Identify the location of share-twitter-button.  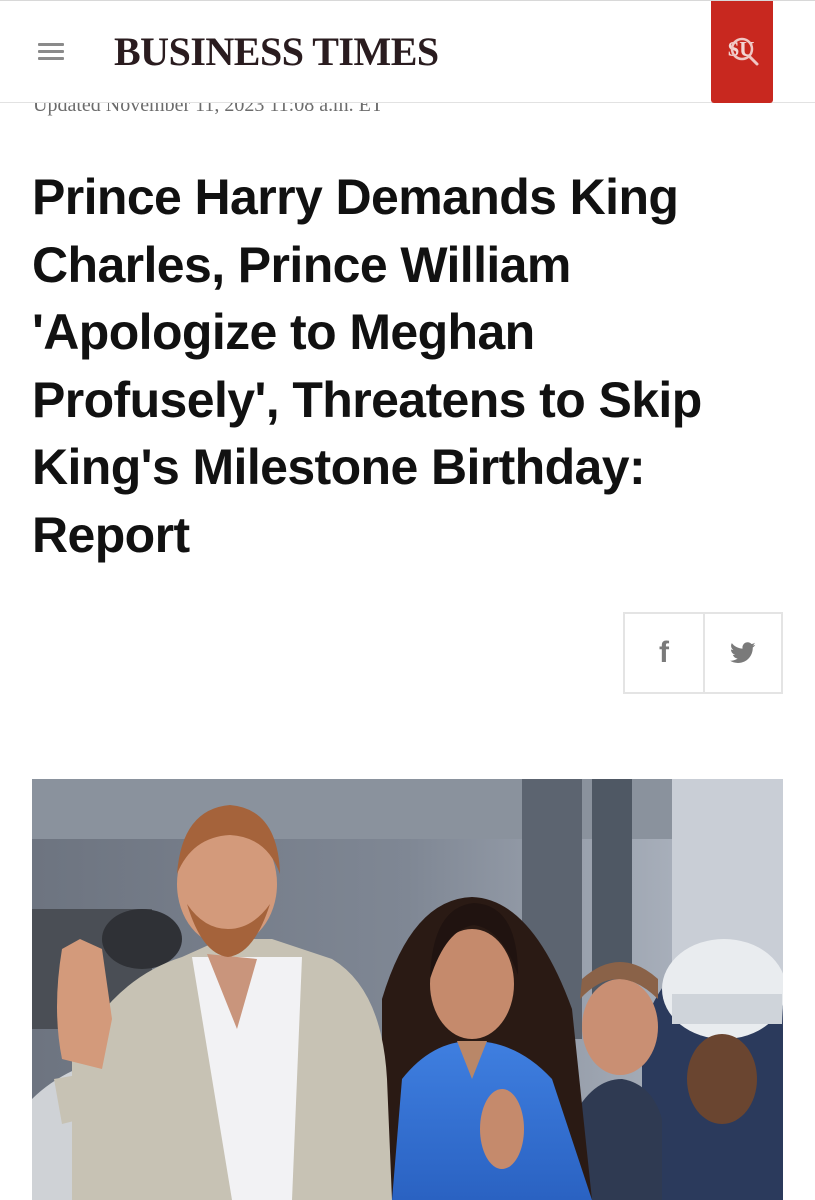
(741, 653).